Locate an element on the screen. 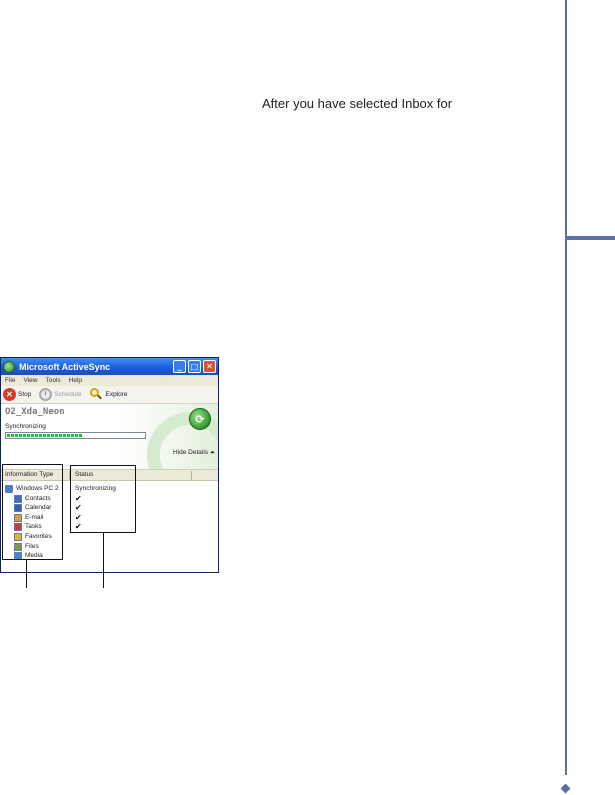 Image resolution: width=615 pixels, height=795 pixels. window-title: Microsoft ActiveSync is located at coordinates (65, 366).